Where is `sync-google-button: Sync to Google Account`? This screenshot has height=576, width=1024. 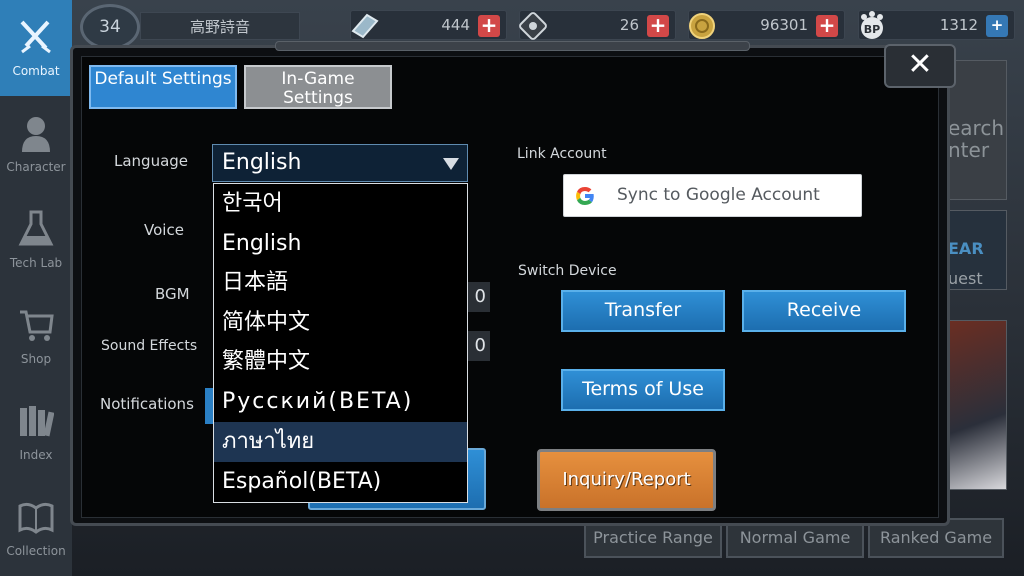
sync-google-button: Sync to Google Account is located at coordinates (712, 195).